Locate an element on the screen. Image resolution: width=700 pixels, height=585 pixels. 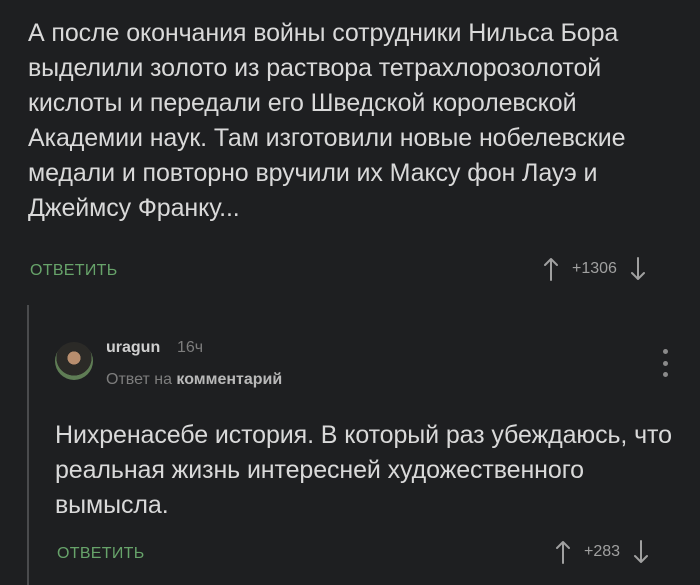
comment-rating: +1306 is located at coordinates (594, 269).